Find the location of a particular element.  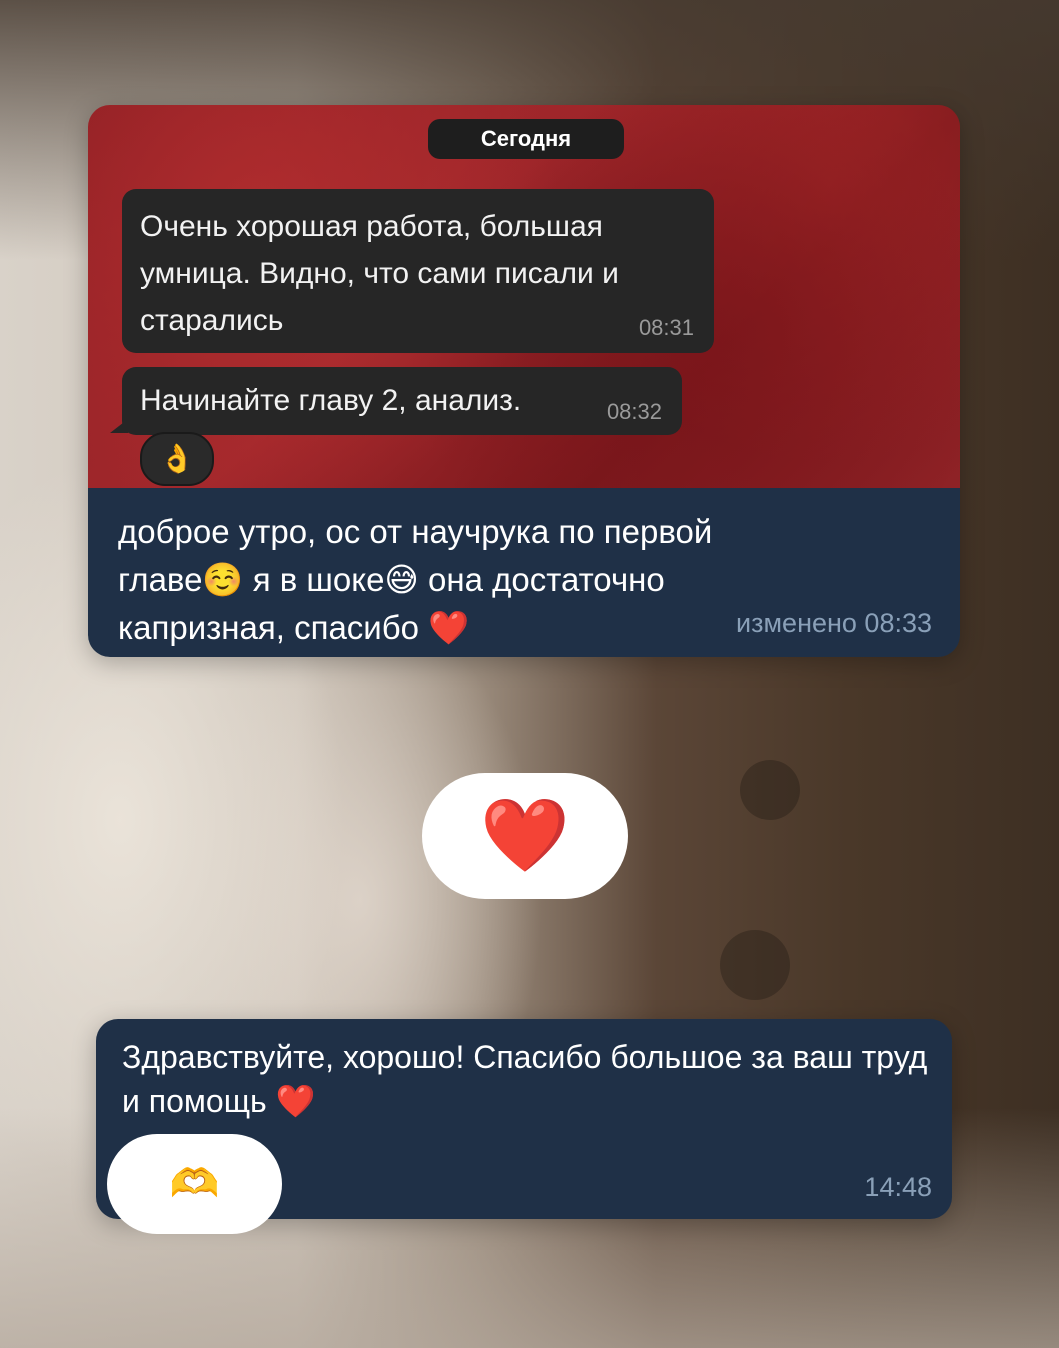

message-time: 08:31 is located at coordinates (666, 327).